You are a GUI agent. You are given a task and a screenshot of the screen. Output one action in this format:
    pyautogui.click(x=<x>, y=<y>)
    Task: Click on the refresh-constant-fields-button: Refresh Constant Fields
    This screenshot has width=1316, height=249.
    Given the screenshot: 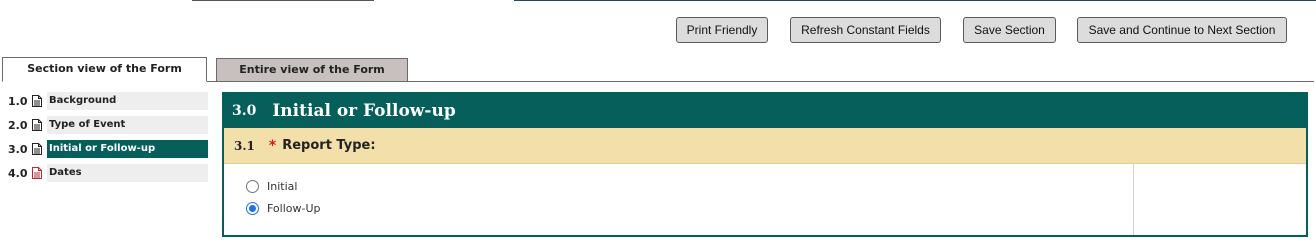 What is the action you would take?
    pyautogui.click(x=865, y=30)
    